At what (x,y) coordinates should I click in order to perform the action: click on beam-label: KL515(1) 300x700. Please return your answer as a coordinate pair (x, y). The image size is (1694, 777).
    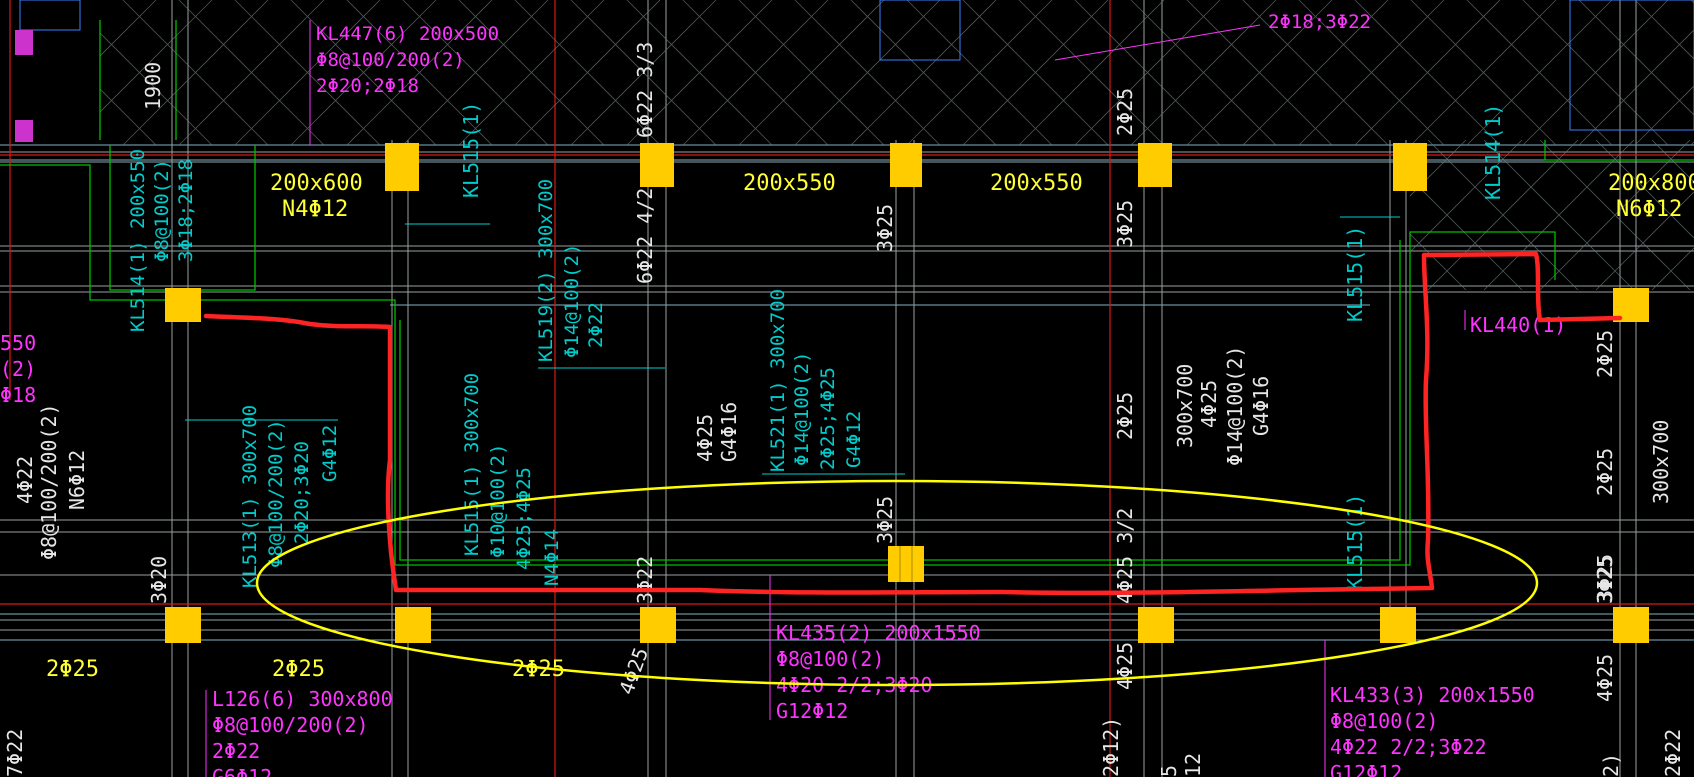
    Looking at the image, I should click on (472, 464).